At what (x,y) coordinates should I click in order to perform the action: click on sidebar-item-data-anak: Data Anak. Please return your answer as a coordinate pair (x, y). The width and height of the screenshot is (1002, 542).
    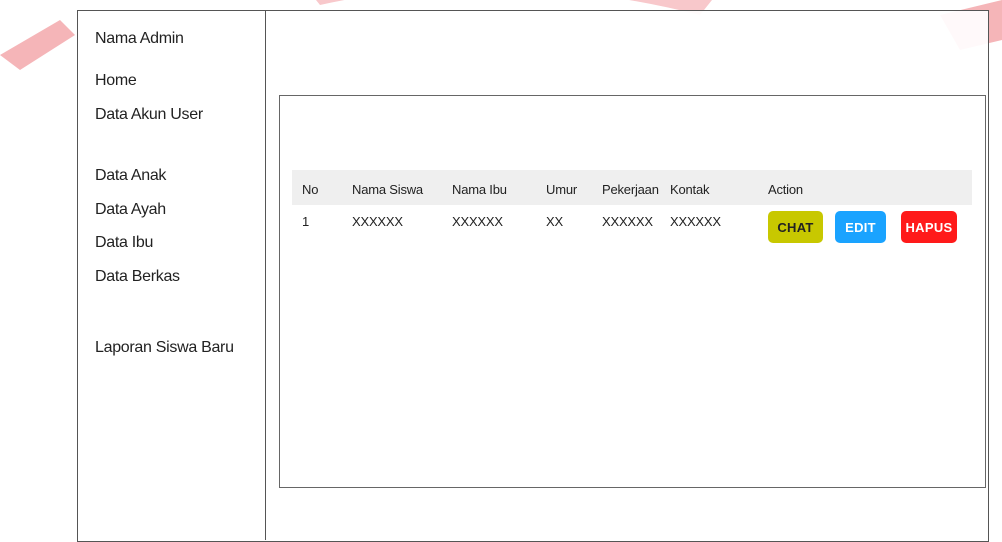
    Looking at the image, I should click on (130, 176).